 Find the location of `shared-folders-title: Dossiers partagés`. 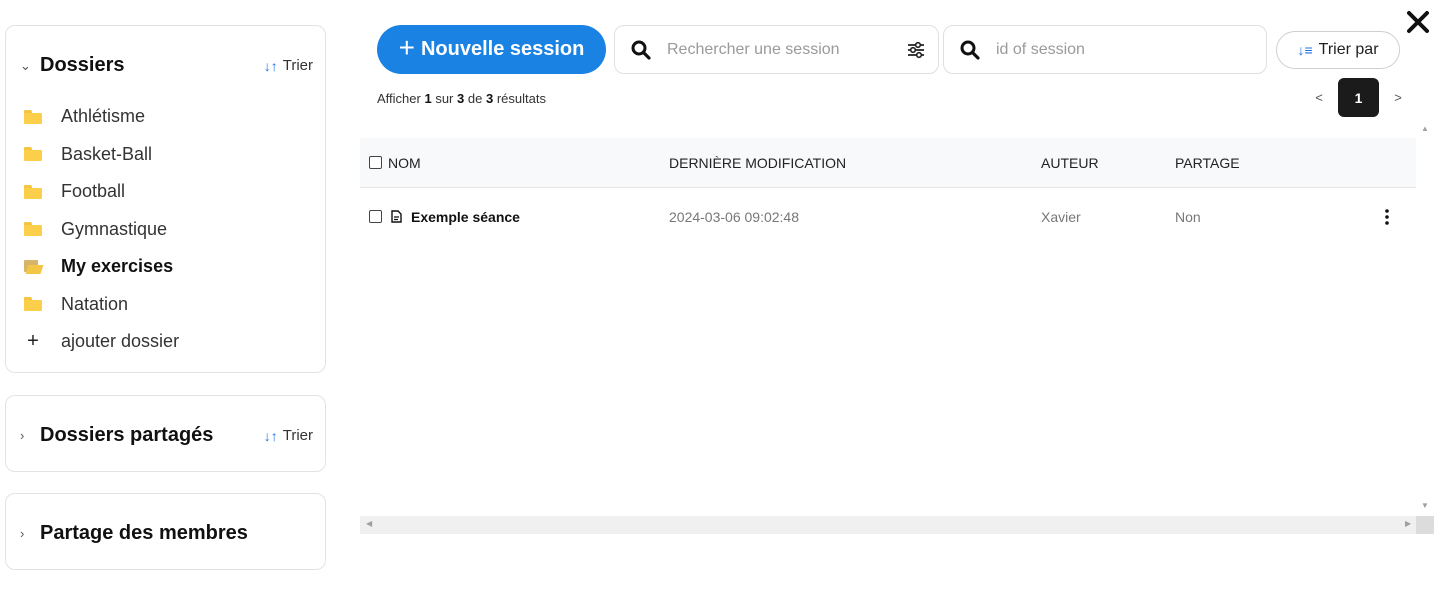

shared-folders-title: Dossiers partagés is located at coordinates (127, 435).